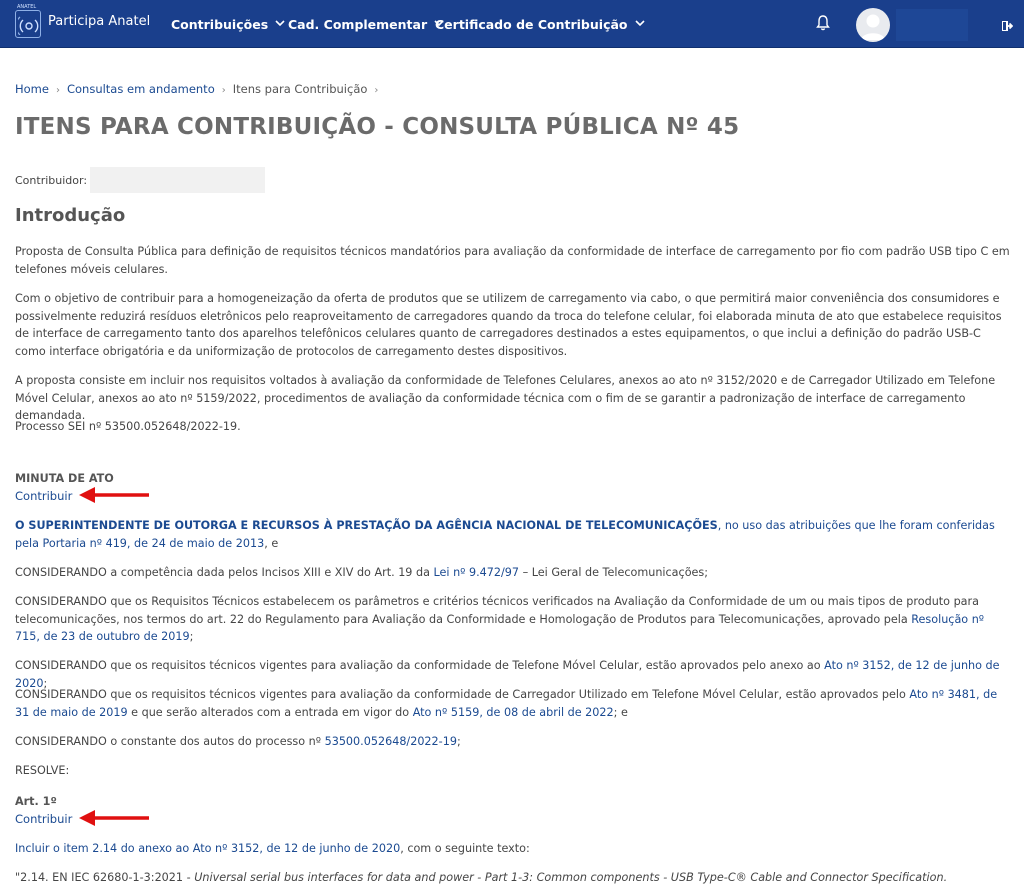 Image resolution: width=1024 pixels, height=892 pixels. Describe the element at coordinates (271, 543) in the screenshot. I see `minuta-p1-tail: , e` at that location.